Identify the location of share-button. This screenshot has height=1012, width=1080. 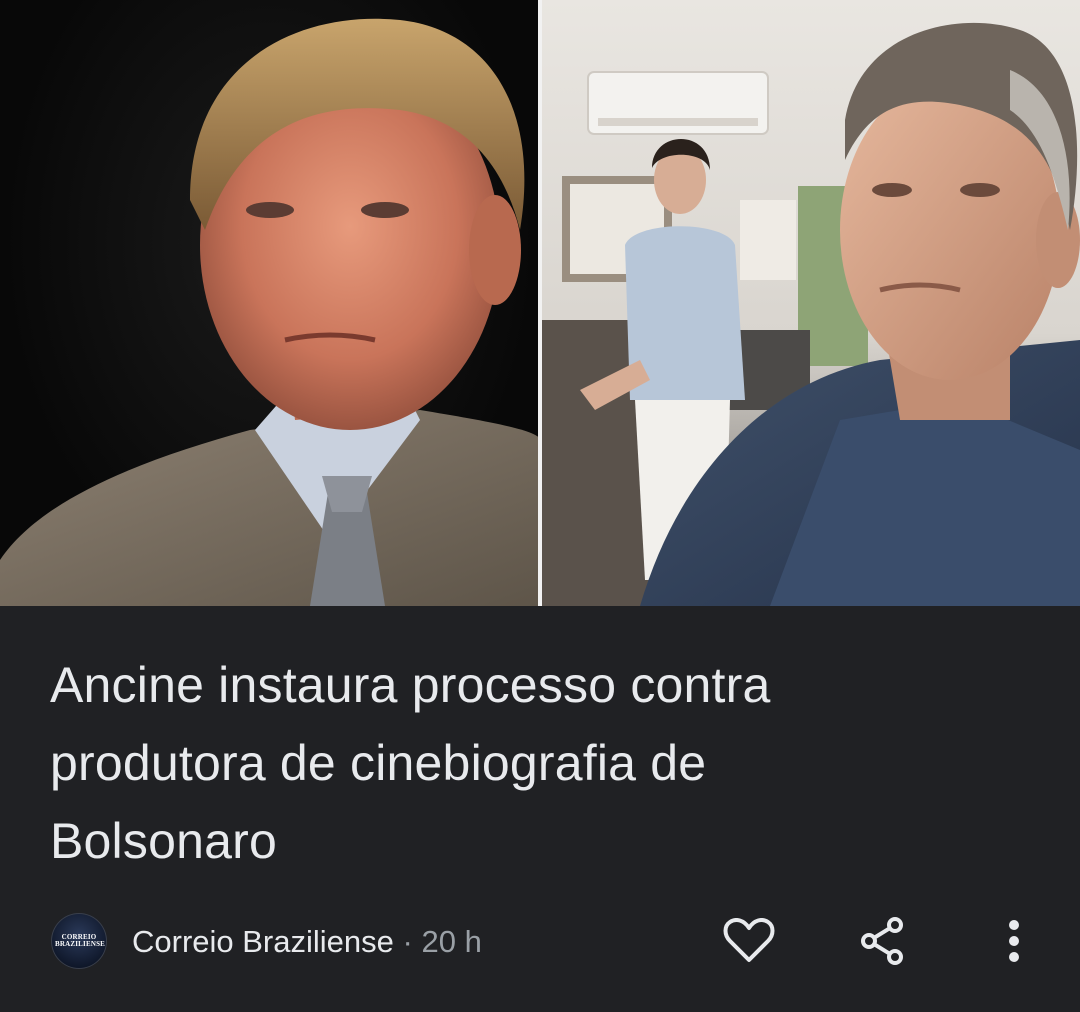
(882, 941).